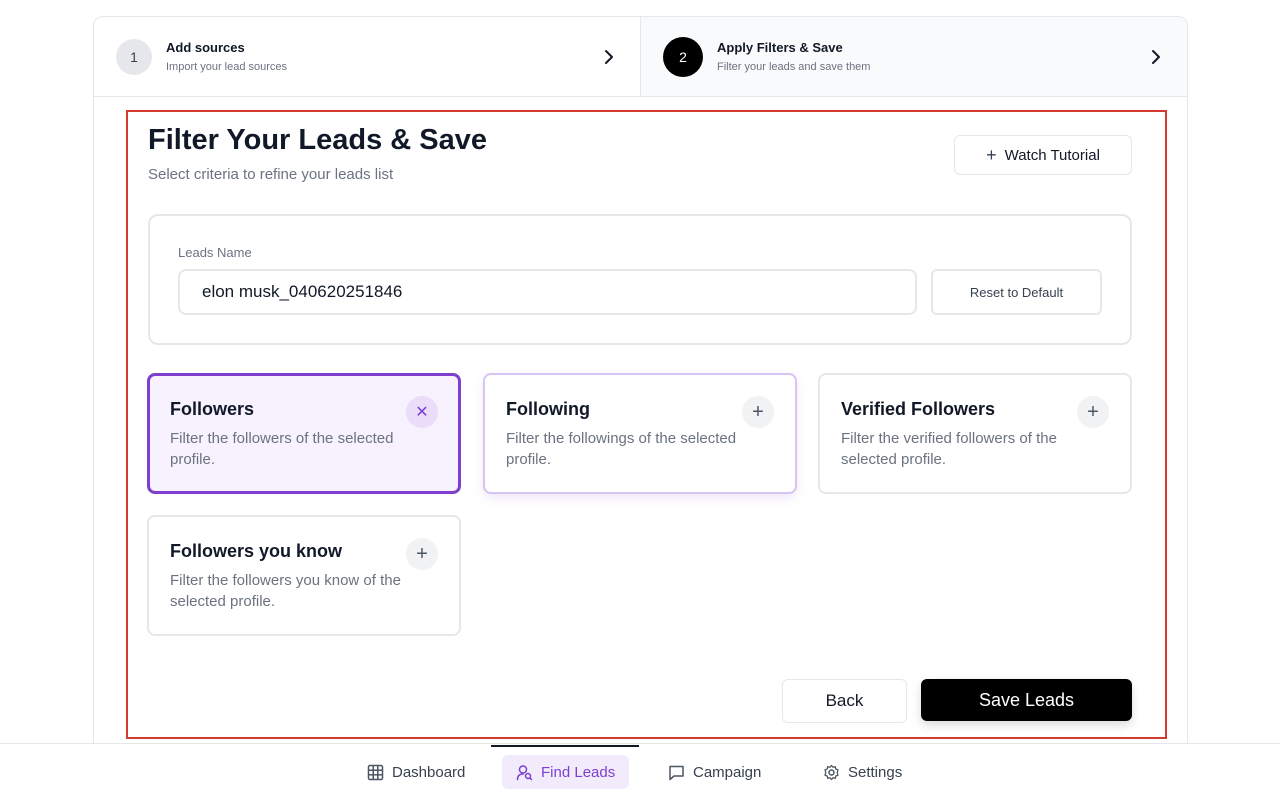  What do you see at coordinates (548, 409) in the screenshot?
I see `filter-title: Following` at bounding box center [548, 409].